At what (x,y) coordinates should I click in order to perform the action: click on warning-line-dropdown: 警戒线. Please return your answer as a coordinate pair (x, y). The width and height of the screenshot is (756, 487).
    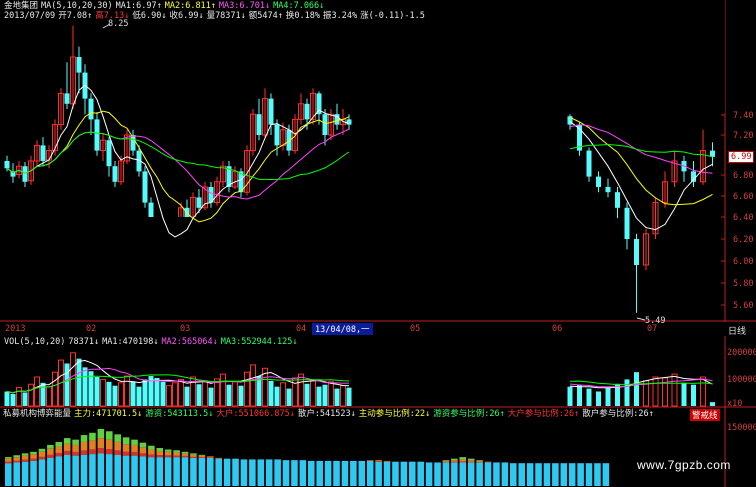
    Looking at the image, I should click on (705, 415).